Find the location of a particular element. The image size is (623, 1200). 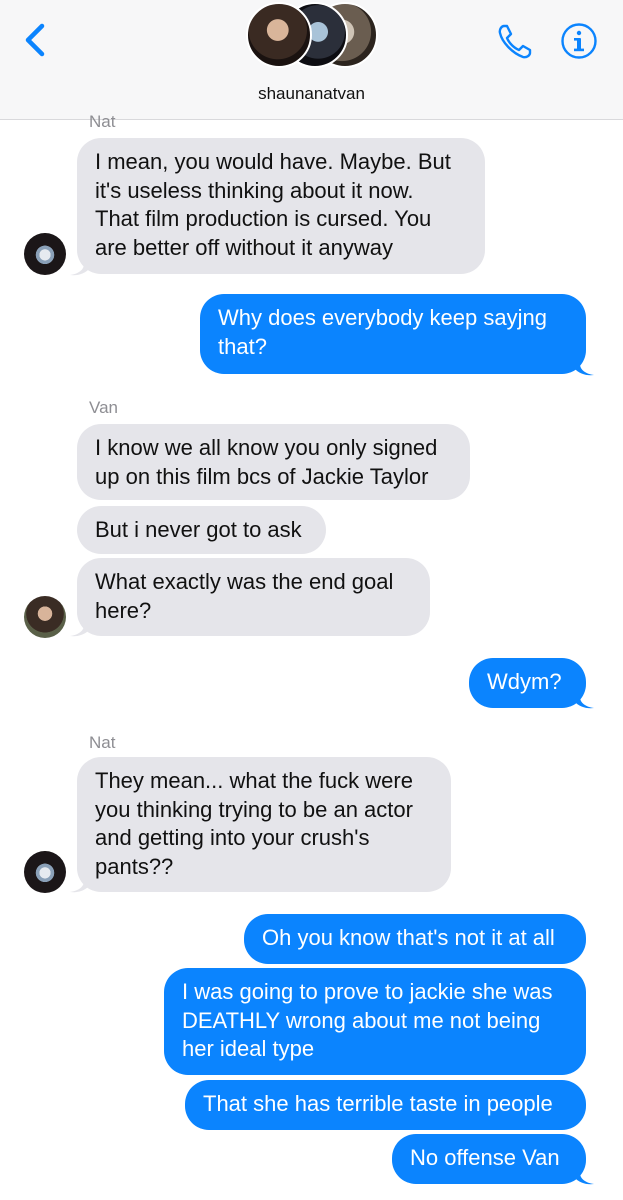

message-line: her ideal type is located at coordinates (248, 1048).